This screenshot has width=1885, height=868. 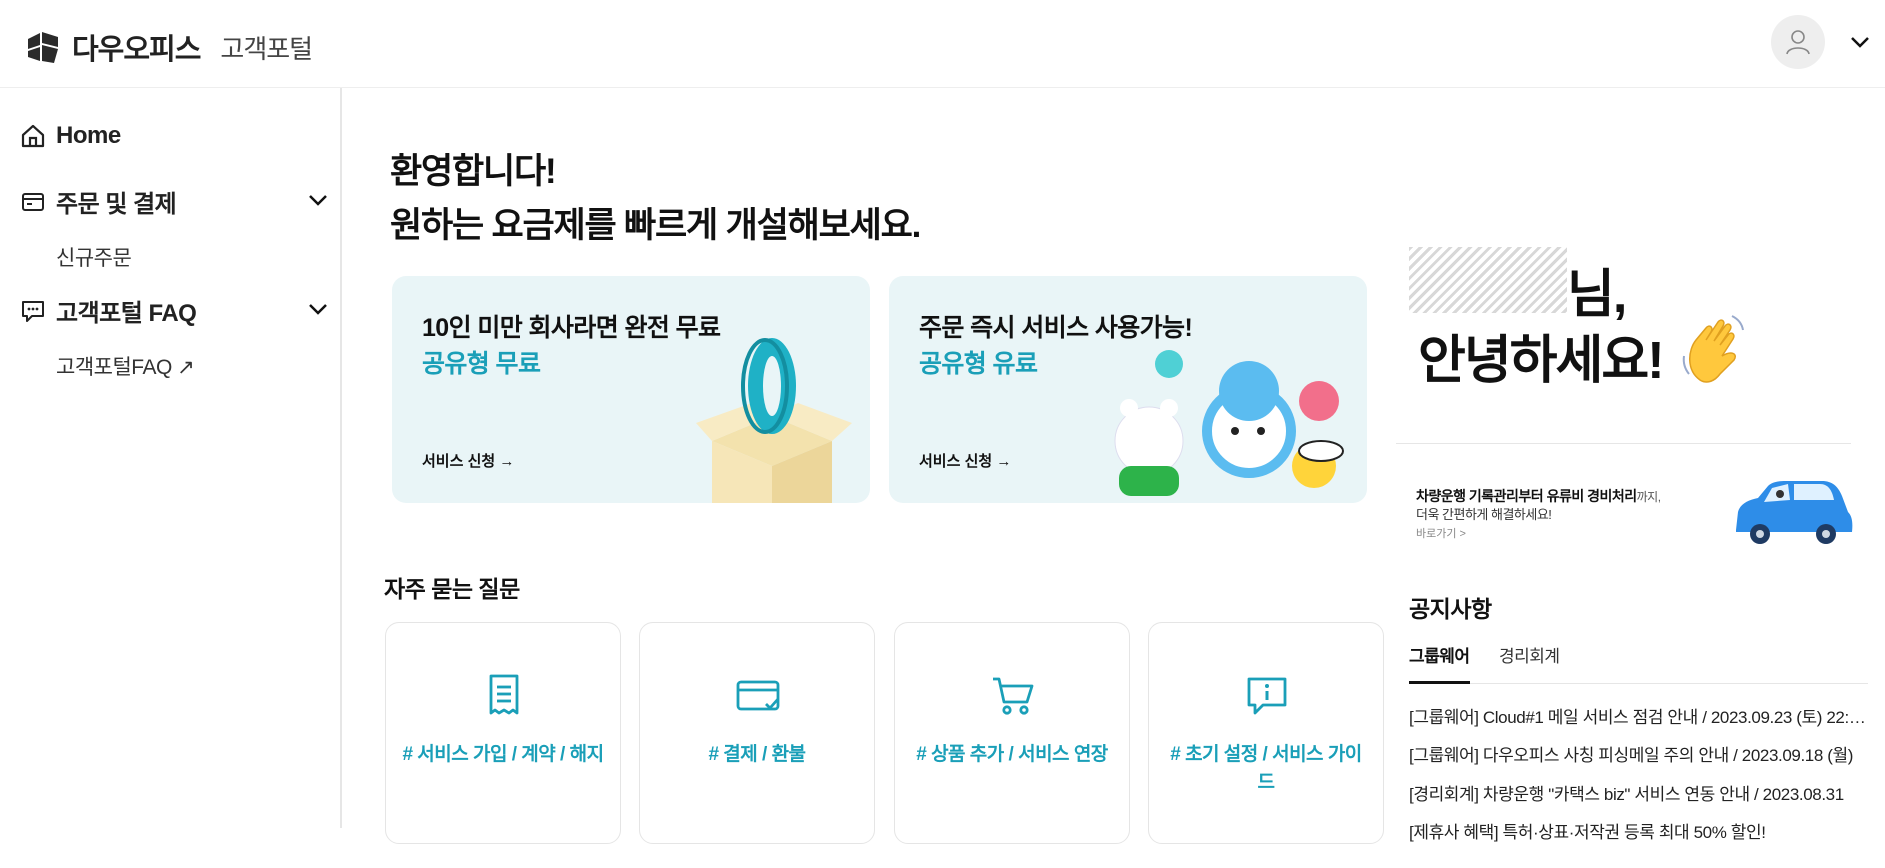 I want to click on sidebar-item-new-order: 신규주문, so click(x=94, y=257).